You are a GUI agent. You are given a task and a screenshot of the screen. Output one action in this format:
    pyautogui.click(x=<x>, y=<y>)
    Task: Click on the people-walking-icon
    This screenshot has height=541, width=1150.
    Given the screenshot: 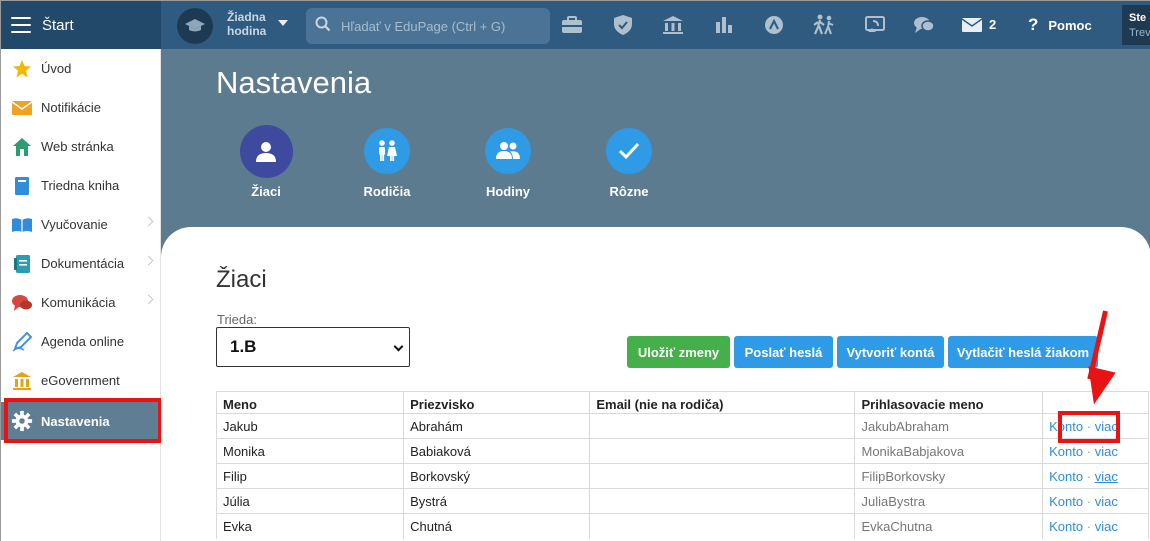 What is the action you would take?
    pyautogui.click(x=824, y=25)
    